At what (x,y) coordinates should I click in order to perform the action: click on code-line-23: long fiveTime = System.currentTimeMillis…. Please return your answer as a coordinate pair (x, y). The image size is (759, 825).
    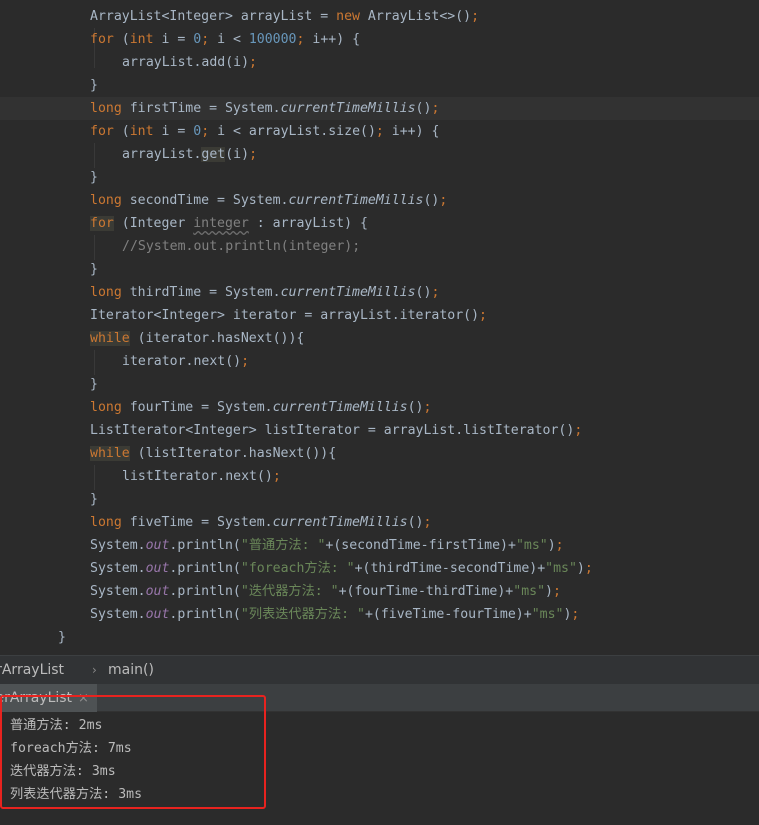
    Looking at the image, I should click on (379, 522).